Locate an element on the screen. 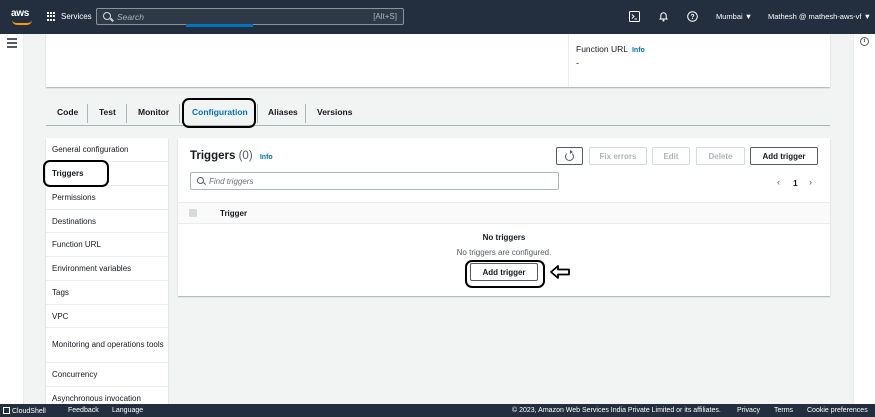  find-triggers-input: Find triggers is located at coordinates (374, 181).